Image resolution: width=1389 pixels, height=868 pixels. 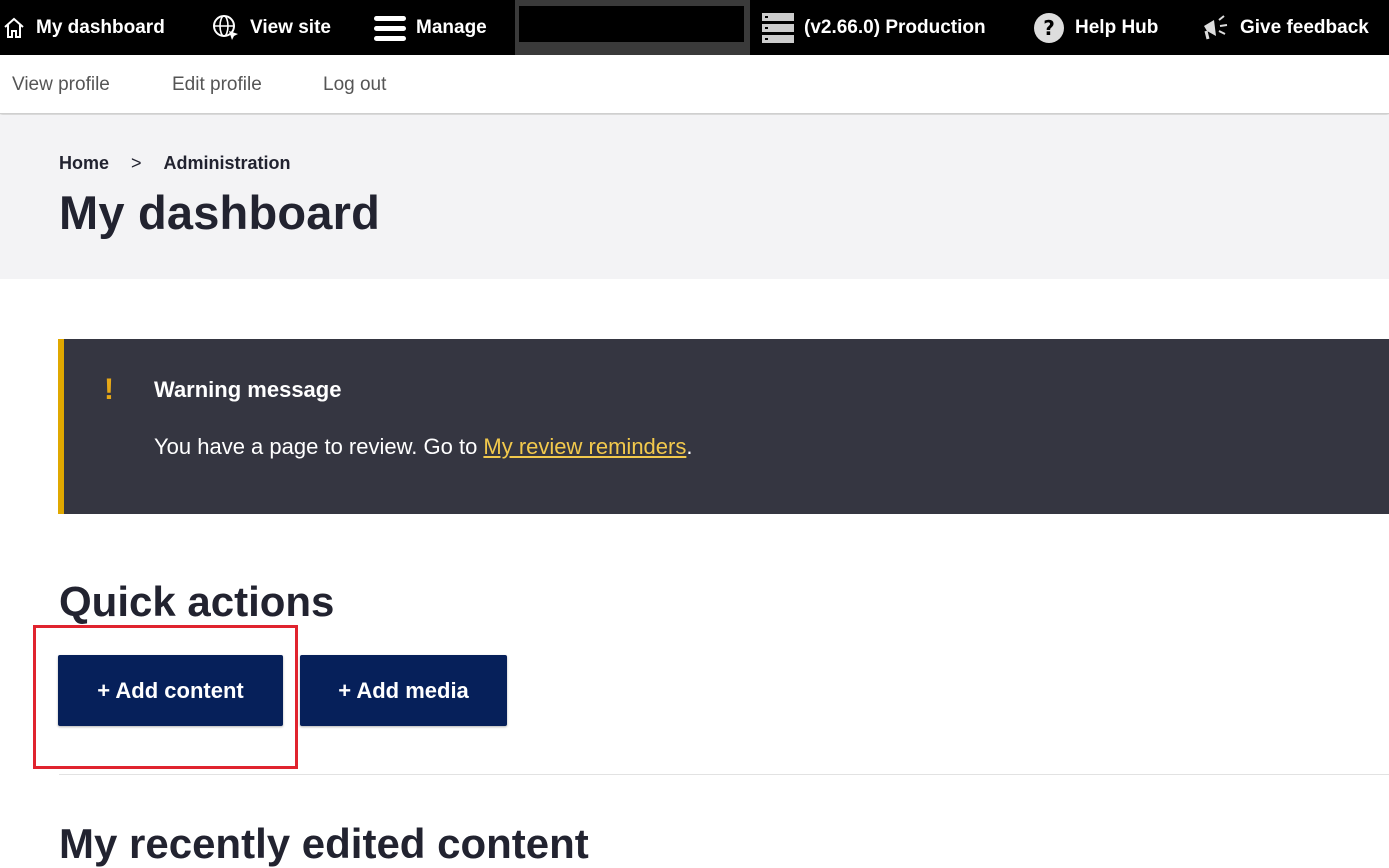 What do you see at coordinates (14, 28) in the screenshot?
I see `home-icon` at bounding box center [14, 28].